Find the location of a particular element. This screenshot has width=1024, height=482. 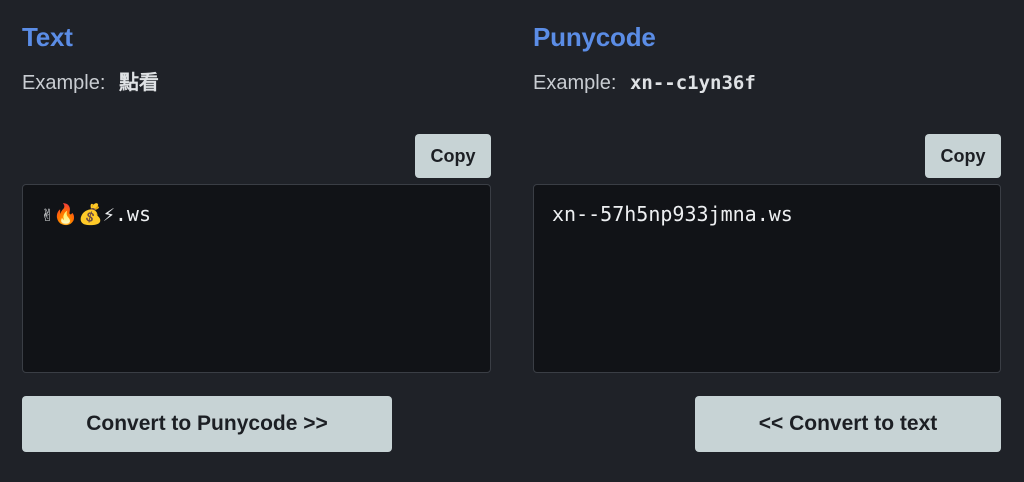

text-example-label: Example: is located at coordinates (64, 83).